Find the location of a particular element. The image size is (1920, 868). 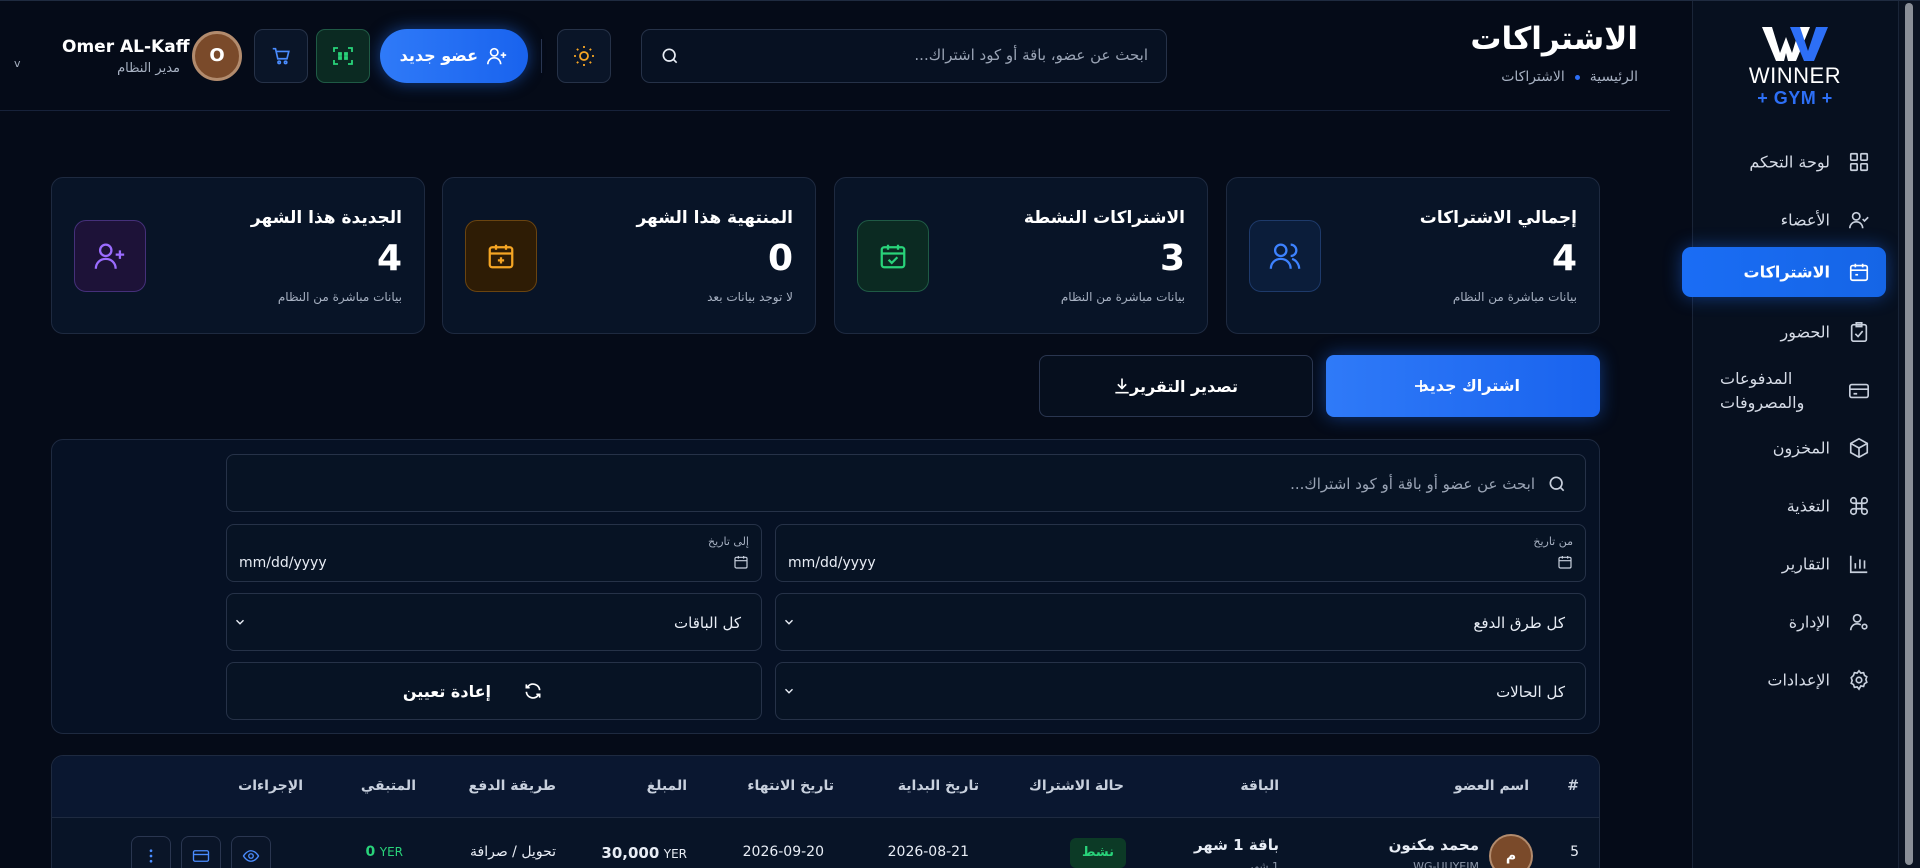

header-divider is located at coordinates (541, 56).